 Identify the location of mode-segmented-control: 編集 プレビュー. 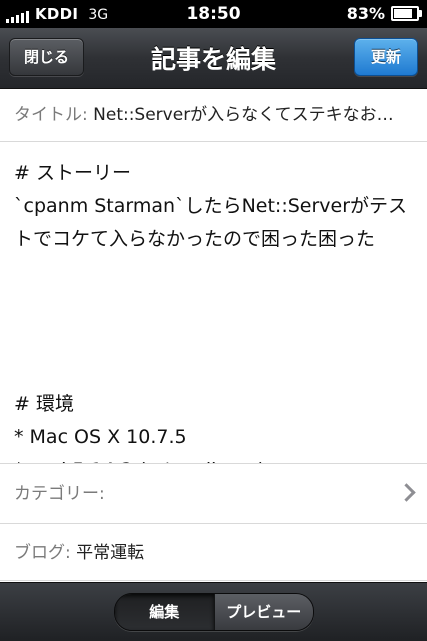
(214, 612).